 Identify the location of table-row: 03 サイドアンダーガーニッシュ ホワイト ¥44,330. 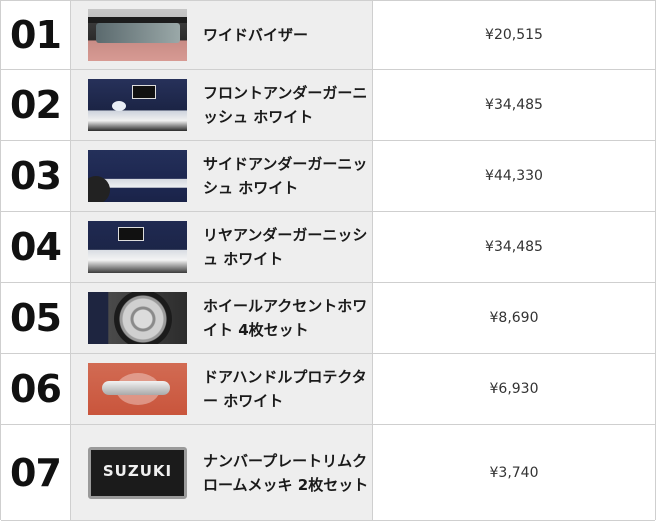
(328, 176).